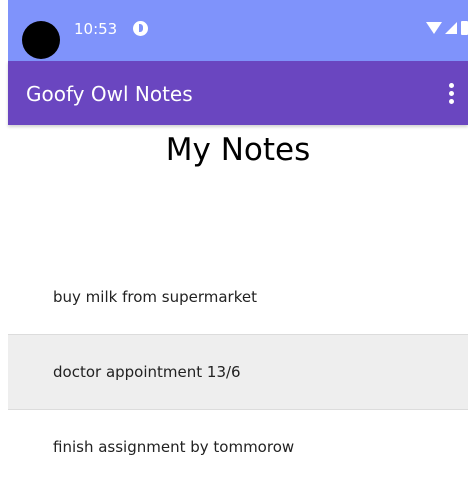  I want to click on note-text: finish assignment by tommorow, so click(174, 447).